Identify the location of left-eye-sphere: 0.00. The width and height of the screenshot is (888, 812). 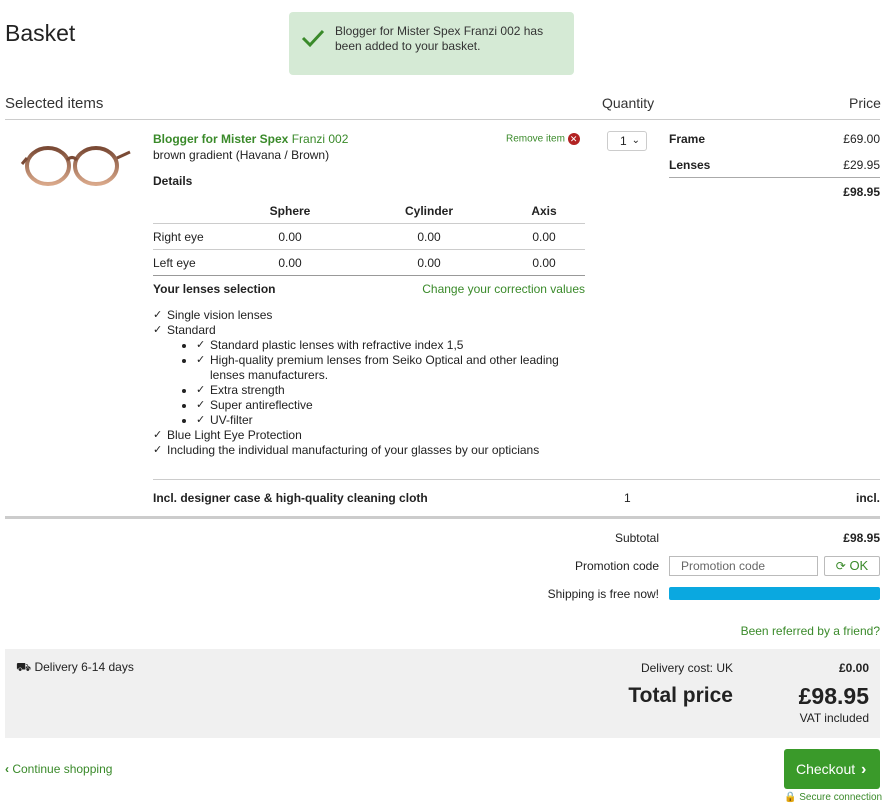
(290, 263).